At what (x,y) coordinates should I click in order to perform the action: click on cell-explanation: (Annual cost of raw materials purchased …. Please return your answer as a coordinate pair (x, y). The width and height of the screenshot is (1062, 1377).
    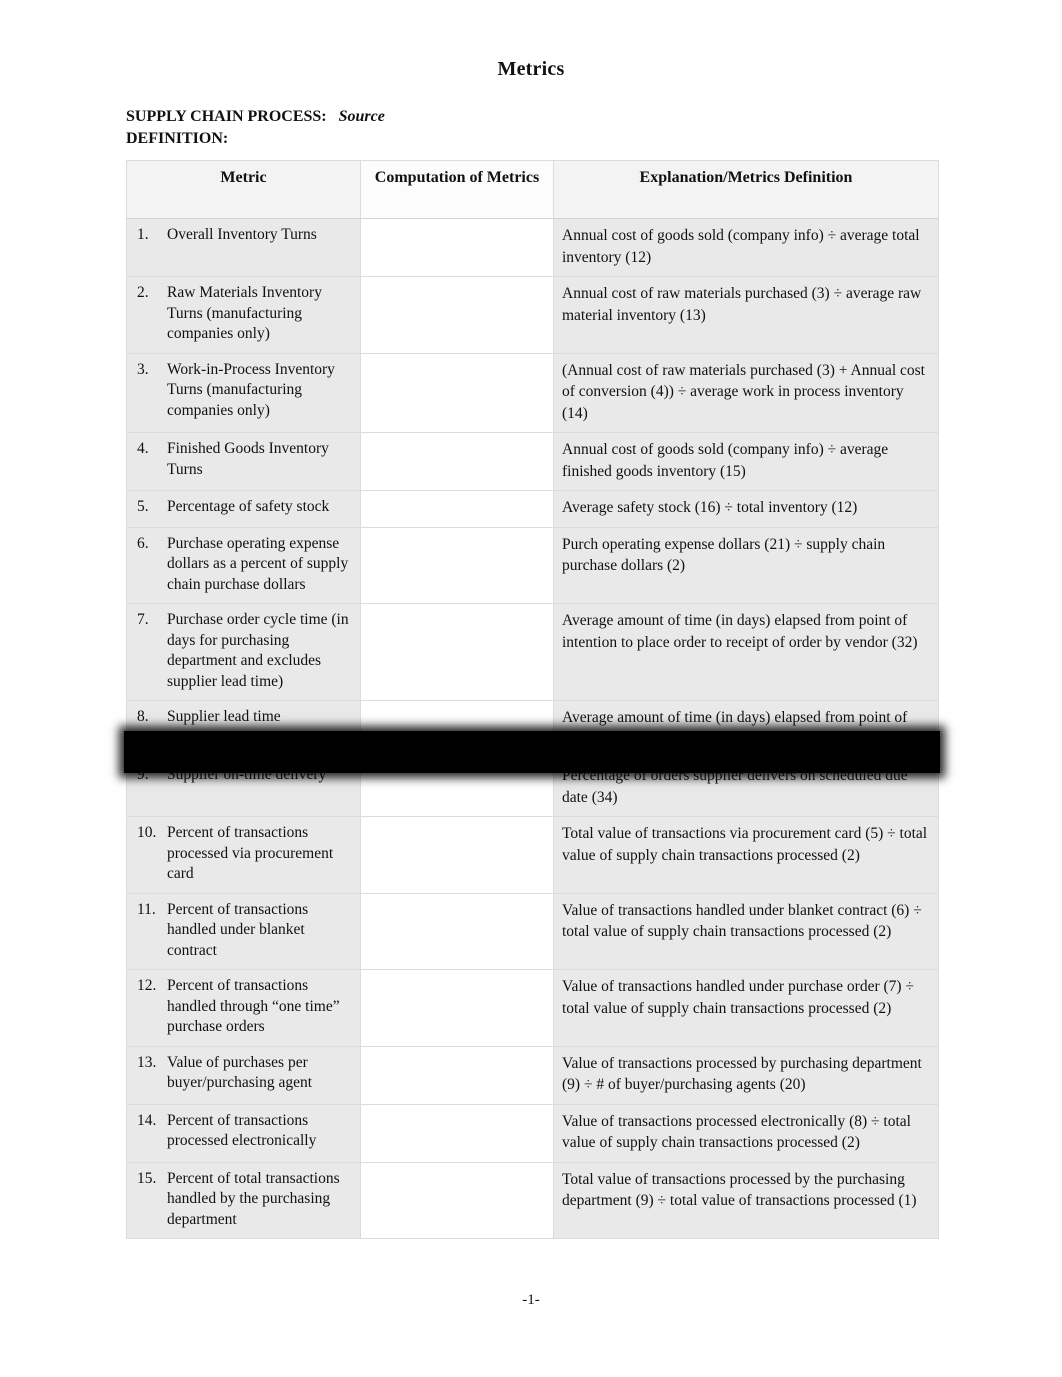
    Looking at the image, I should click on (746, 392).